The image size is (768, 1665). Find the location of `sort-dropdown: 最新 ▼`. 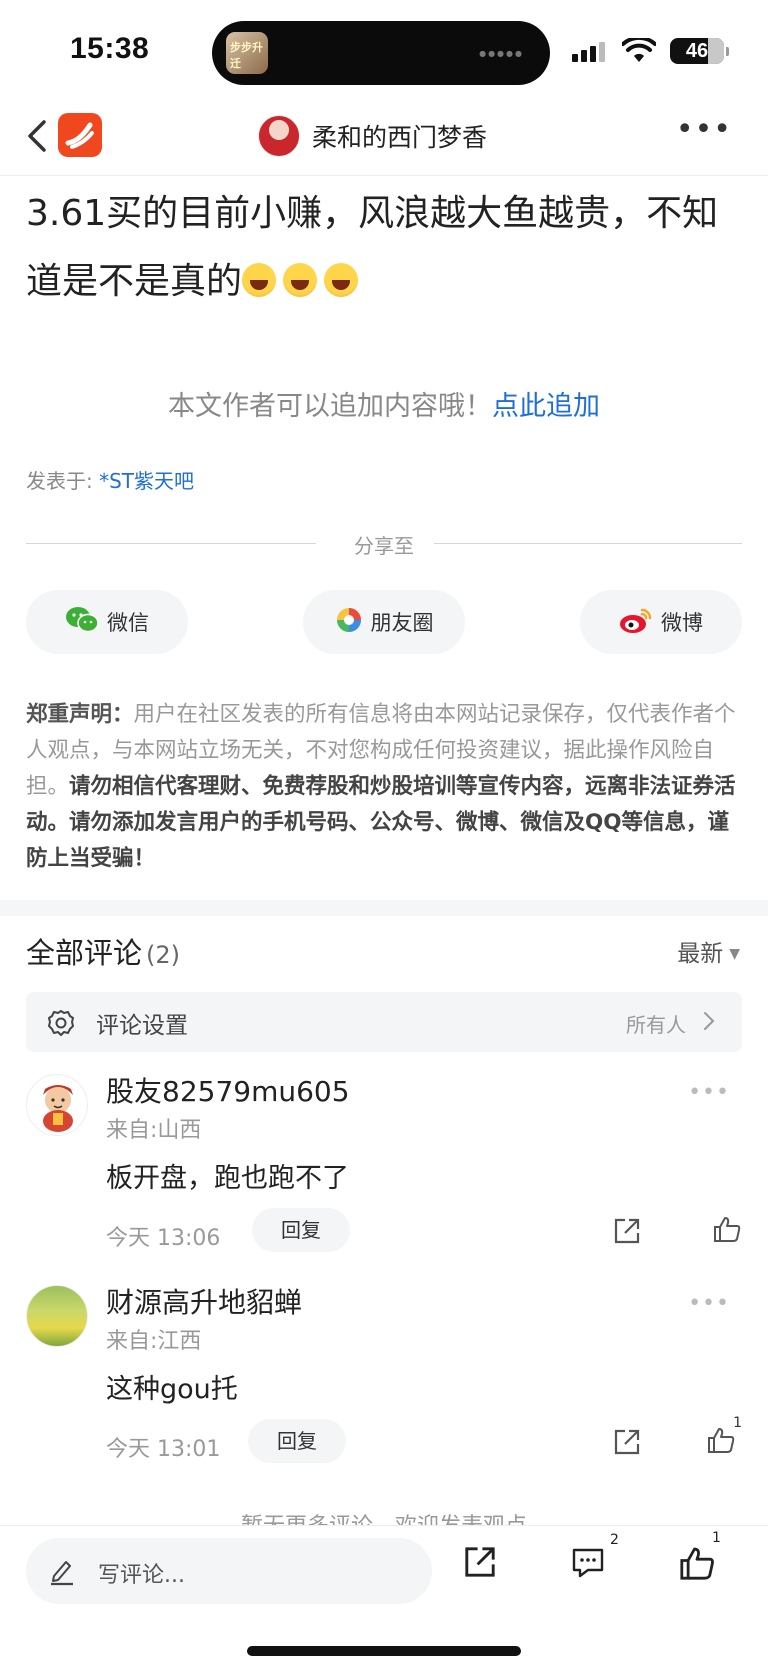

sort-dropdown: 最新 ▼ is located at coordinates (708, 951).